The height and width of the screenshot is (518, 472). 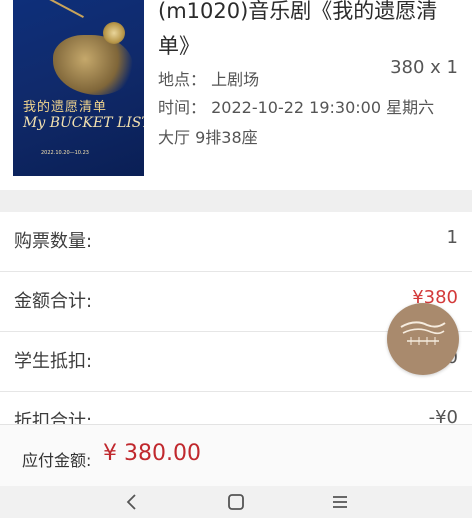 What do you see at coordinates (182, 79) in the screenshot?
I see `venue-label: 地点：` at bounding box center [182, 79].